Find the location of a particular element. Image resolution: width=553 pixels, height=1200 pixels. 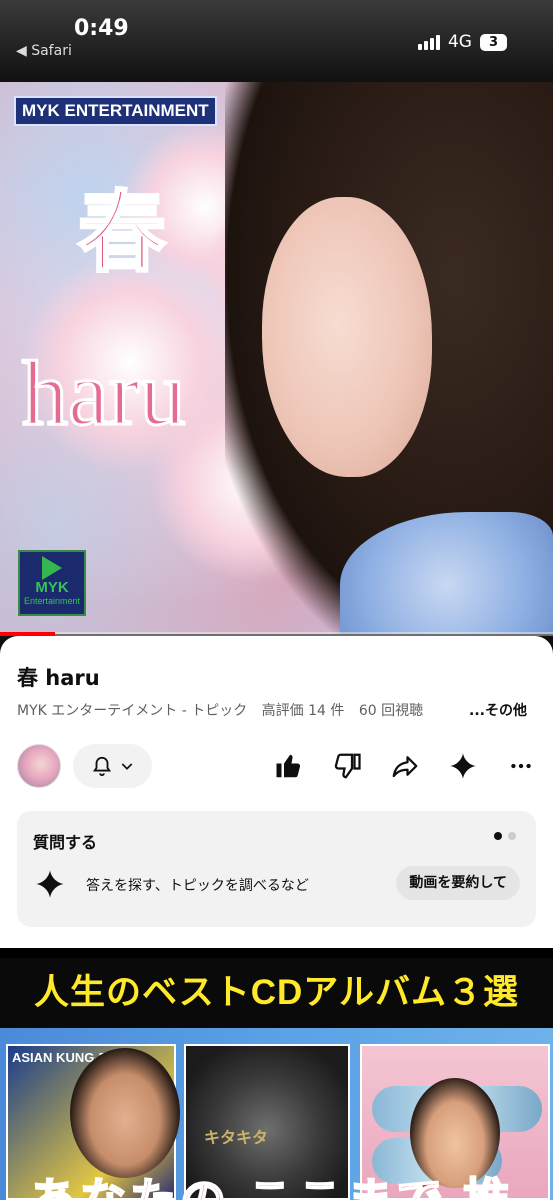

more-actions-button is located at coordinates (521, 766).